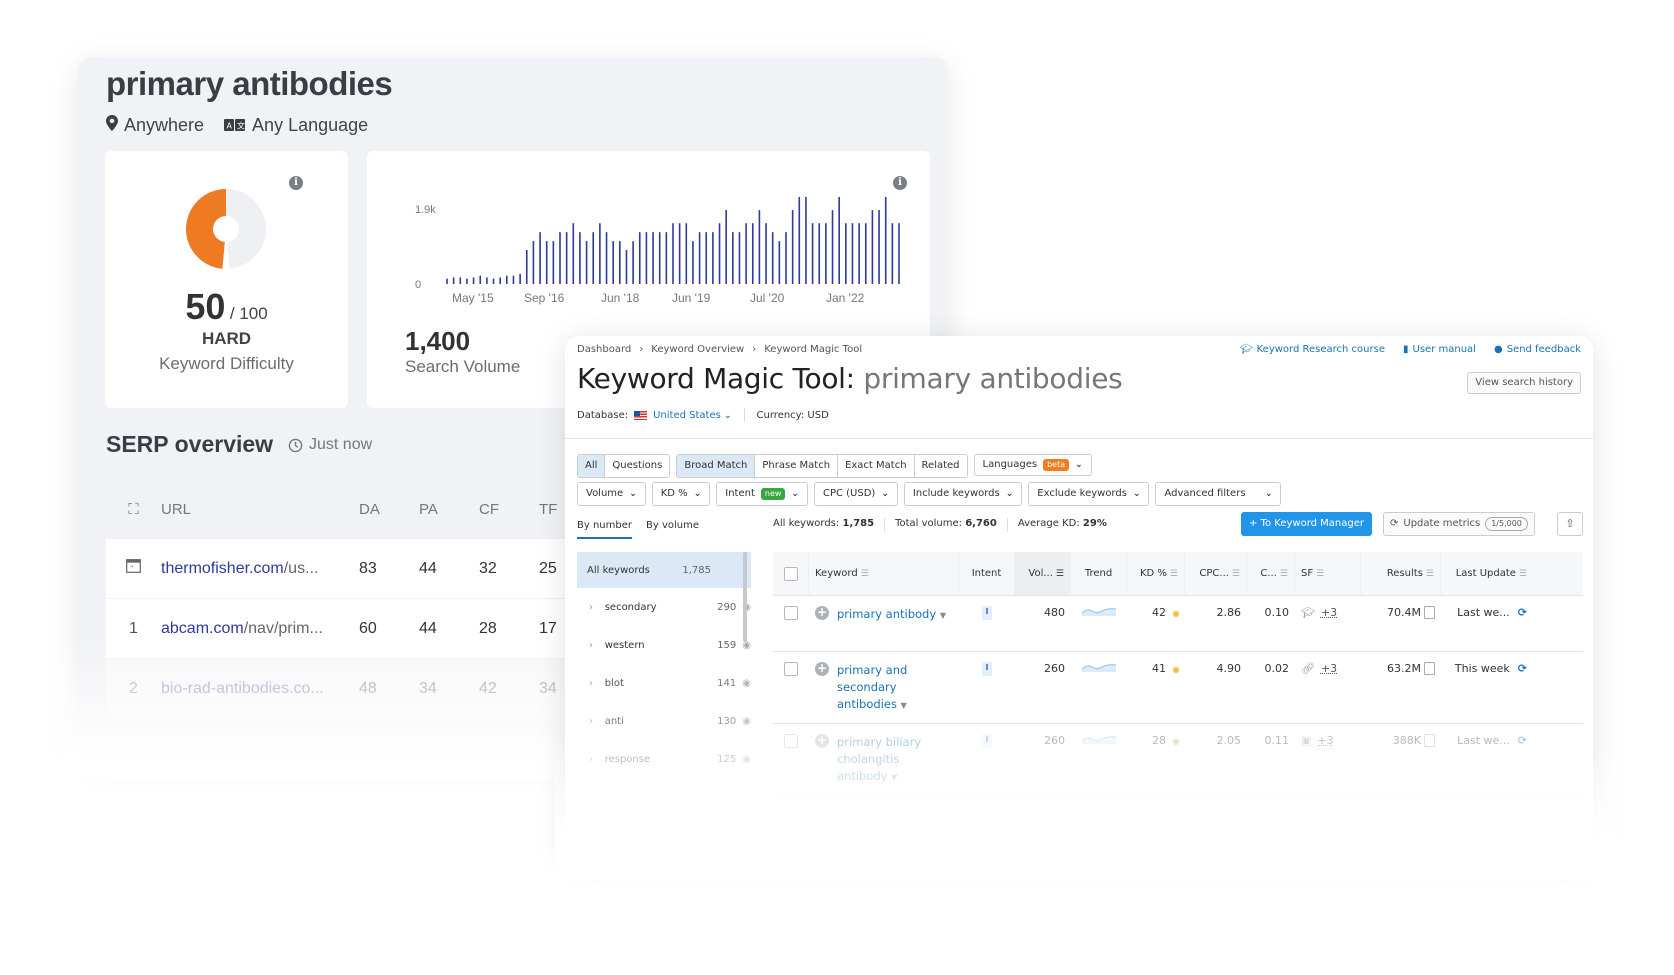  Describe the element at coordinates (716, 466) in the screenshot. I see `tab-broad-match: Broad Match` at that location.